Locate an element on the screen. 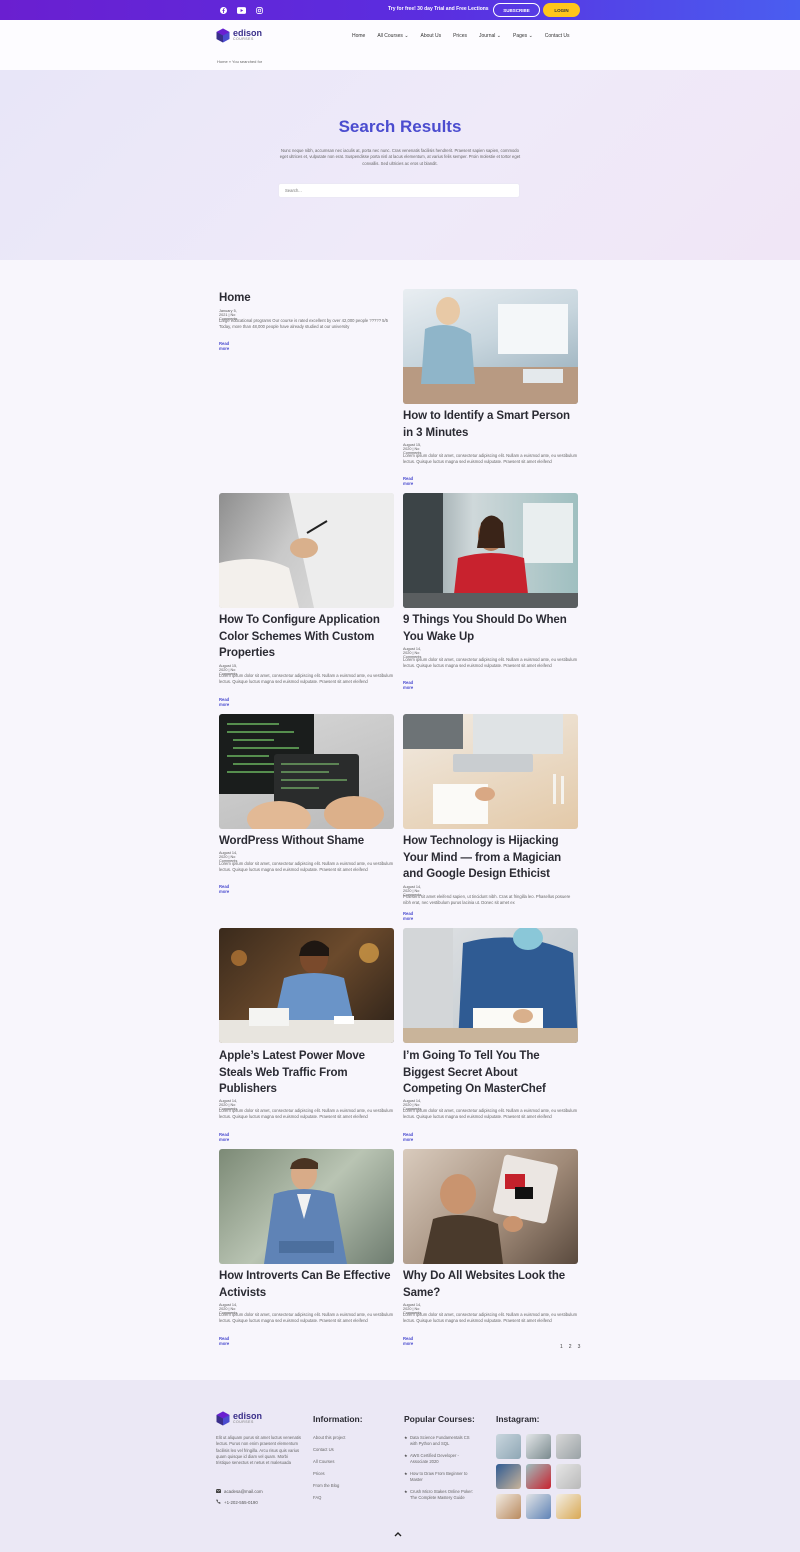 The height and width of the screenshot is (1552, 800). page-link-3: 3 is located at coordinates (579, 1347).